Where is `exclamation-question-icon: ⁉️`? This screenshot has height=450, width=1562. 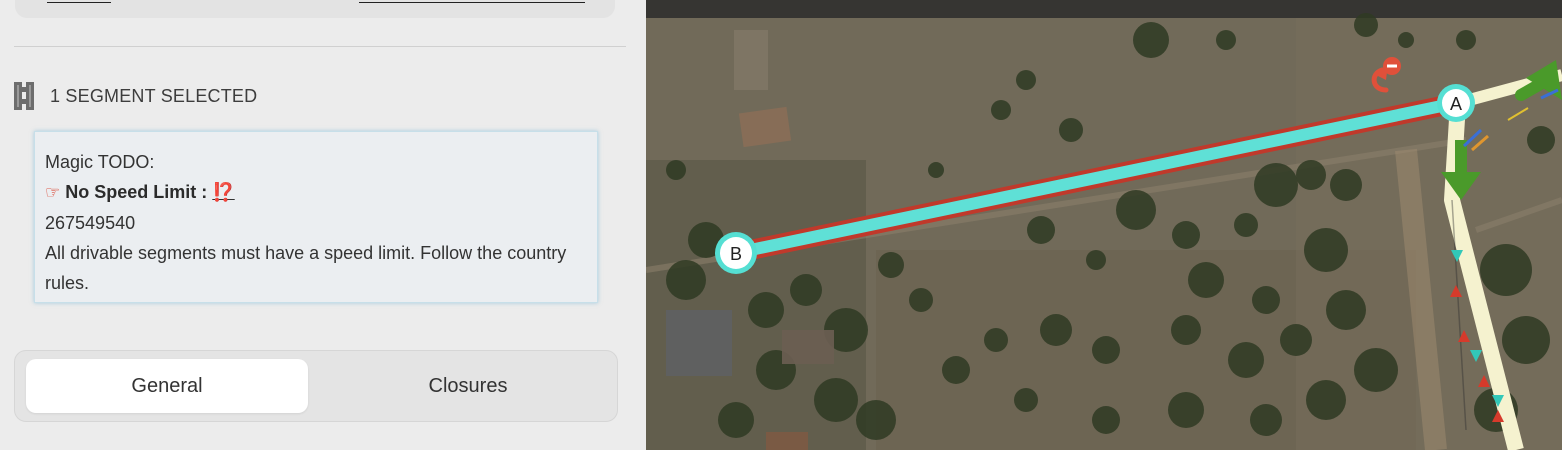
exclamation-question-icon: ⁉️ is located at coordinates (223, 192).